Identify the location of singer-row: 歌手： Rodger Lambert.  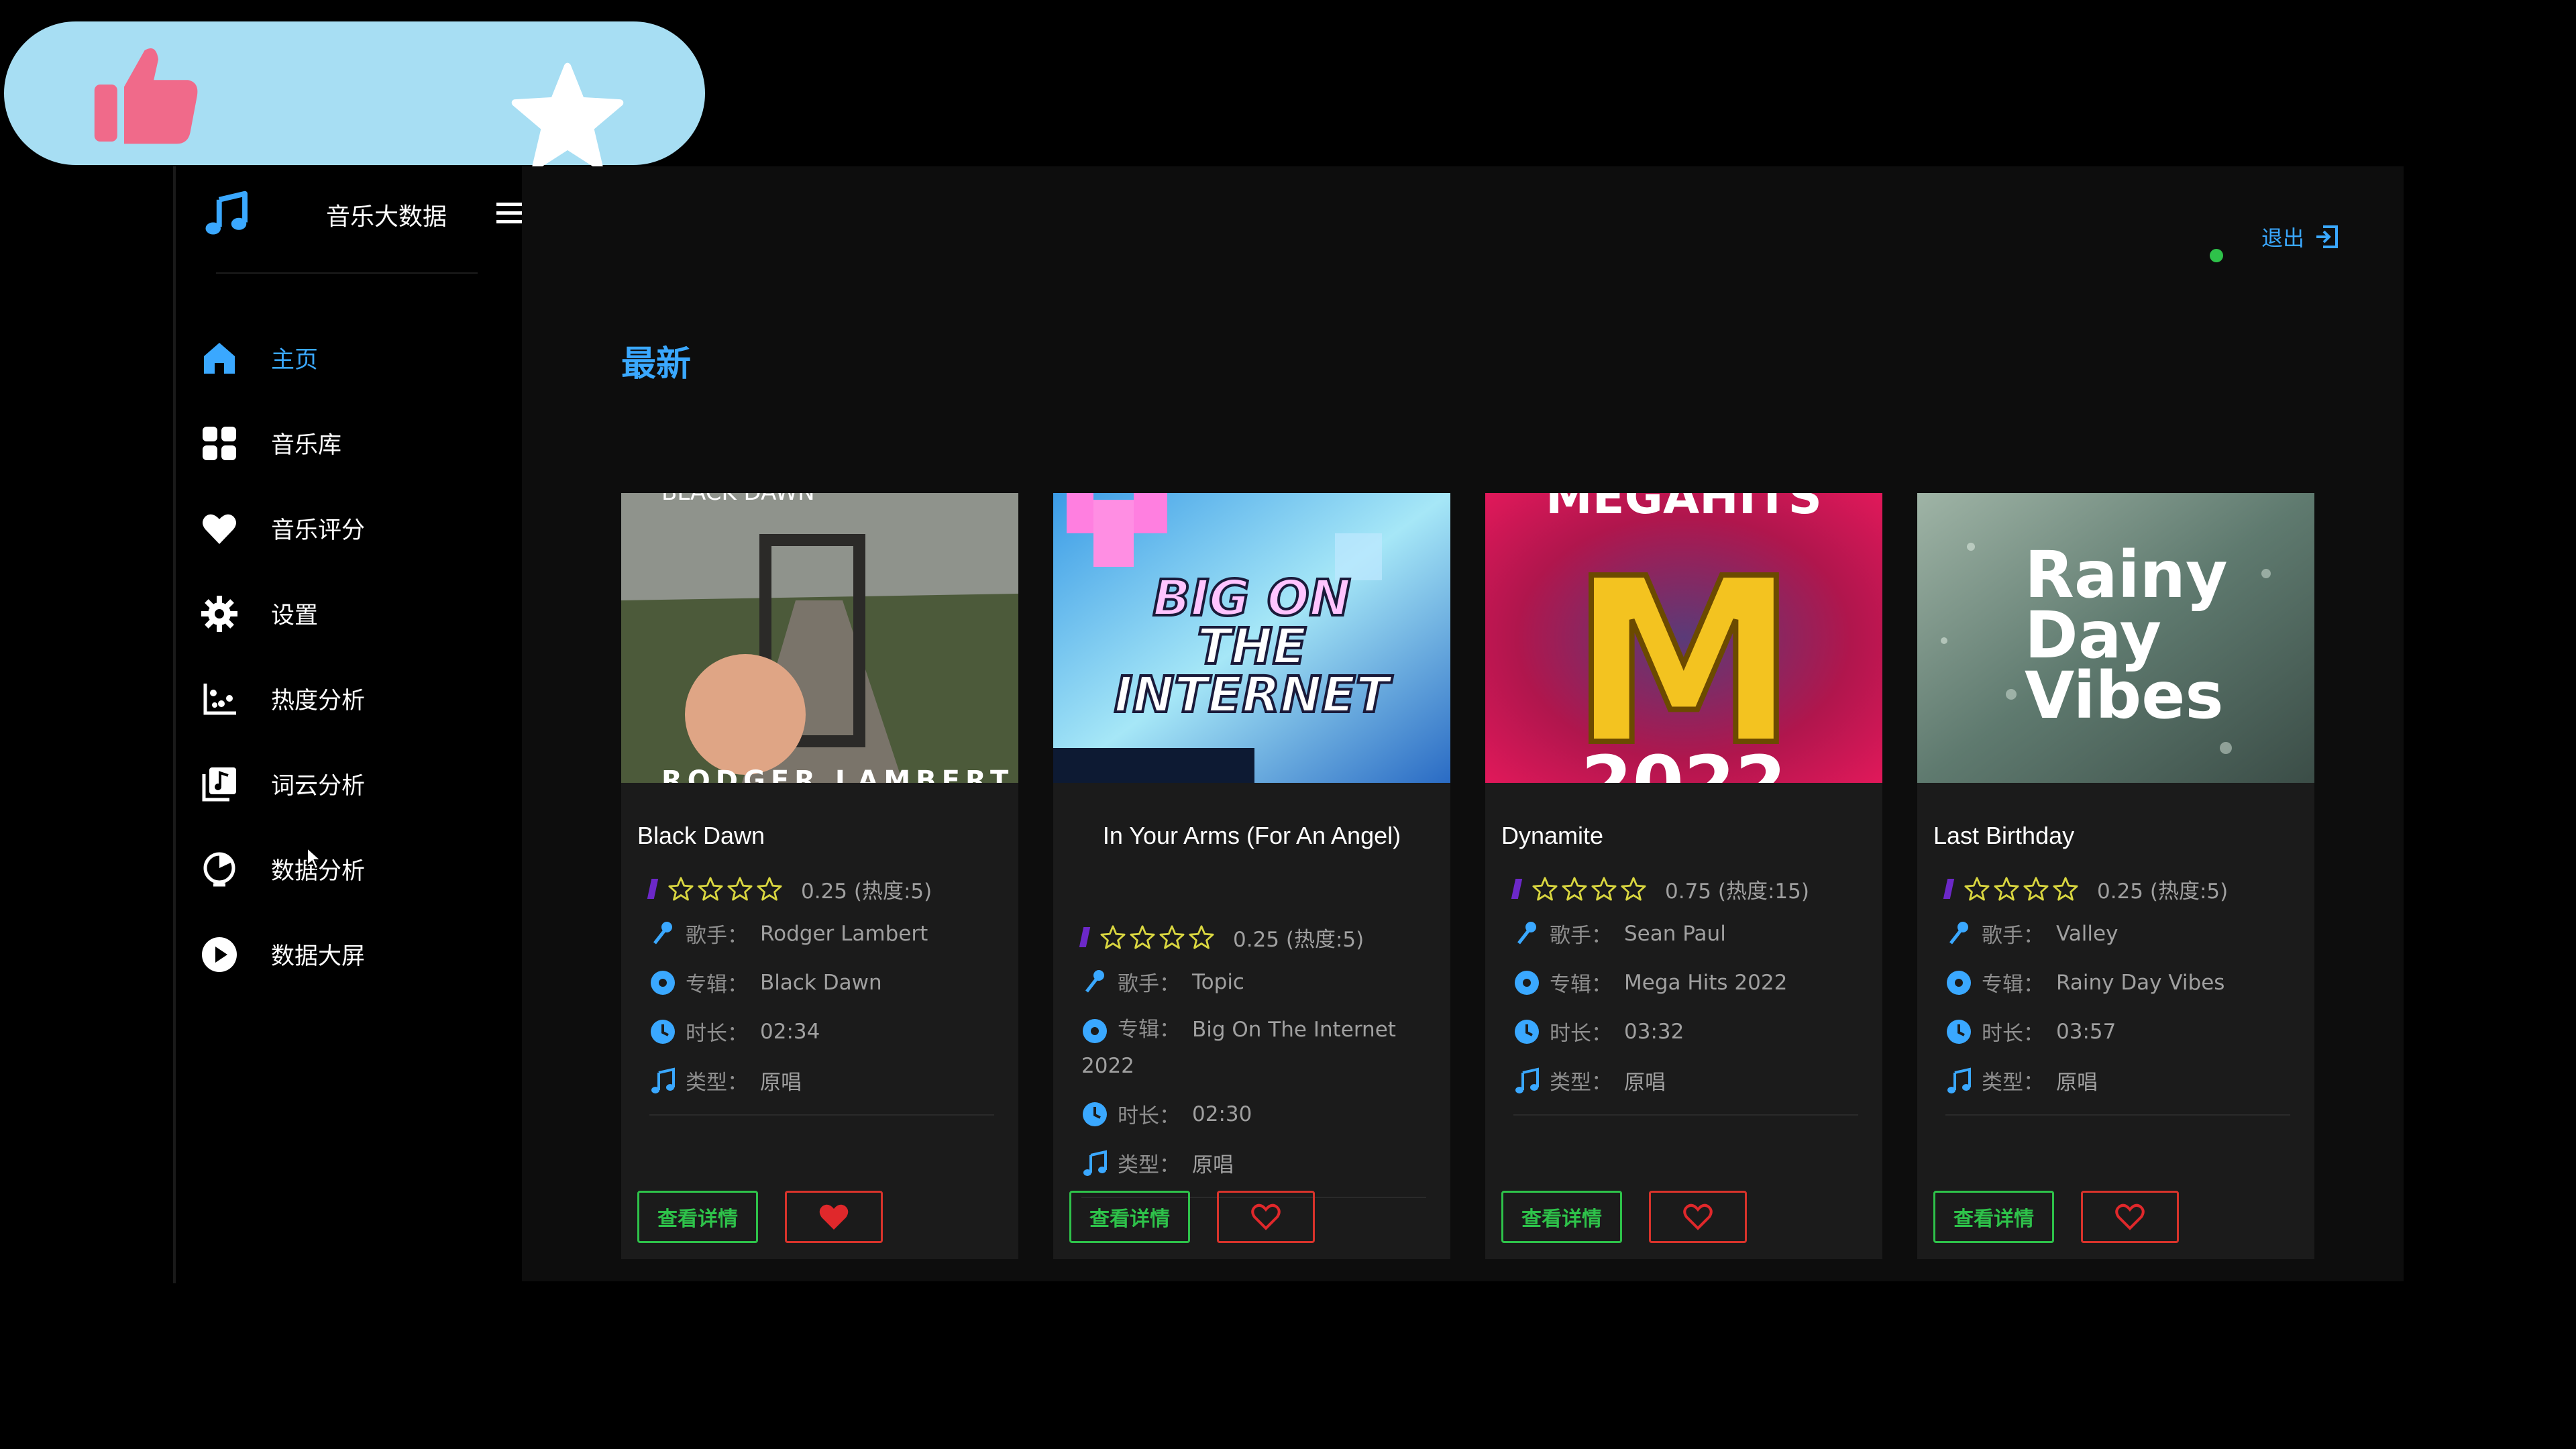
(821, 933).